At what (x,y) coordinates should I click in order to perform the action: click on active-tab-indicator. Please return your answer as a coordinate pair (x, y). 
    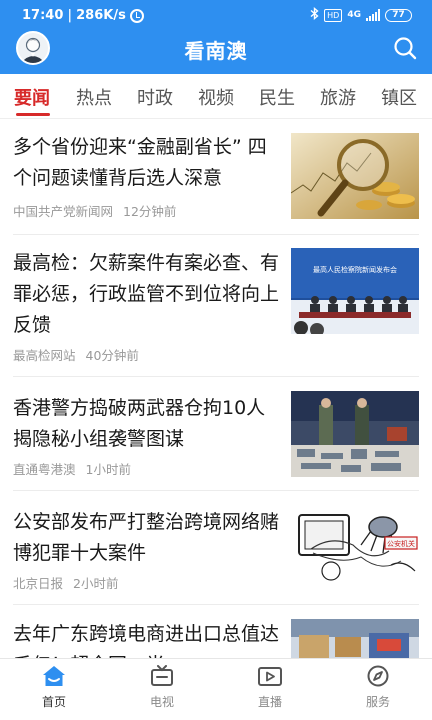
    Looking at the image, I should click on (33, 114).